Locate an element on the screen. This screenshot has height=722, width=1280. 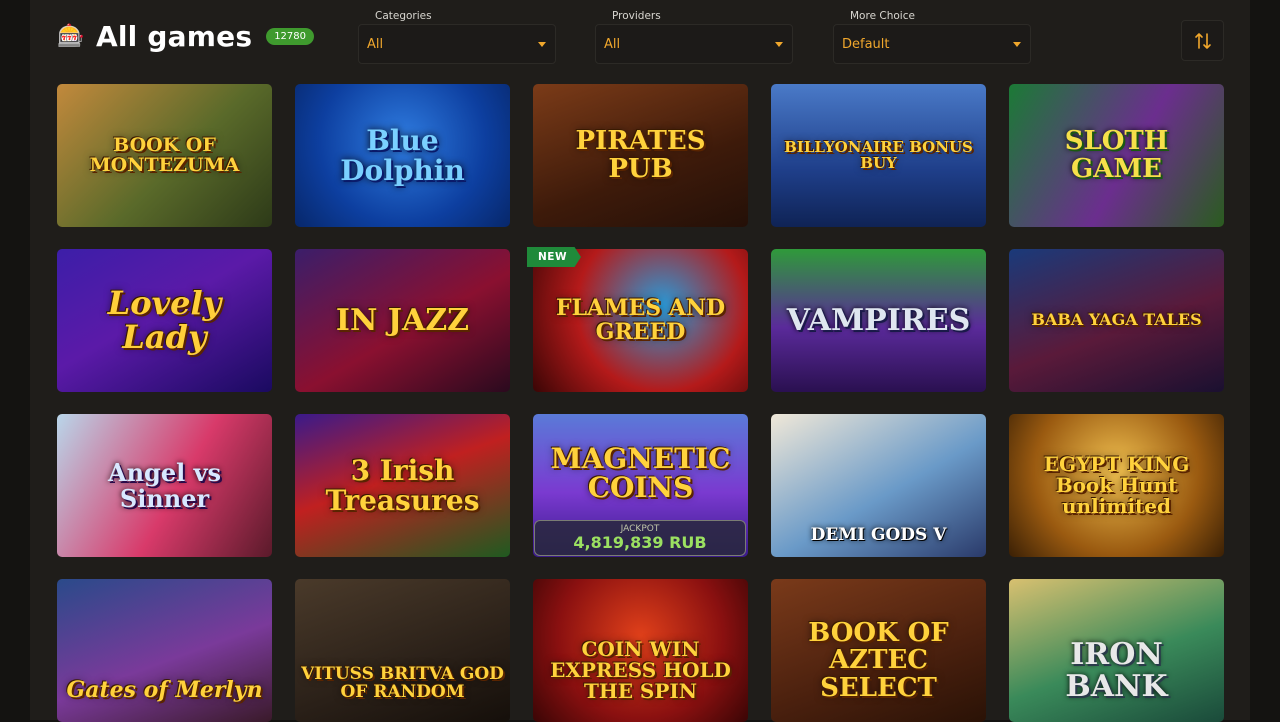
game-title: IN JAZZ is located at coordinates (402, 320).